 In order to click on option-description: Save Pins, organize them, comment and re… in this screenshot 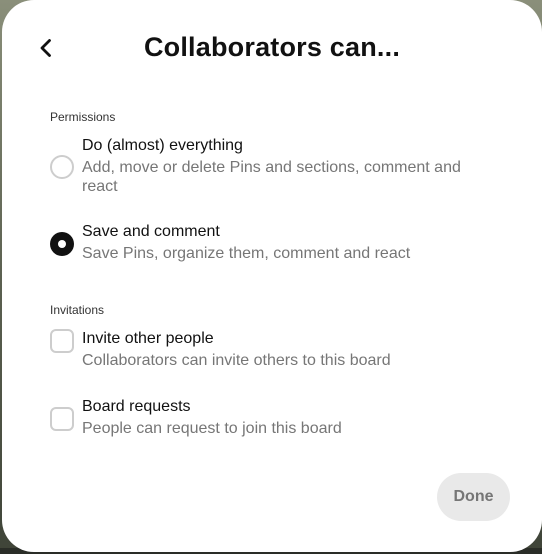, I will do `click(246, 253)`.